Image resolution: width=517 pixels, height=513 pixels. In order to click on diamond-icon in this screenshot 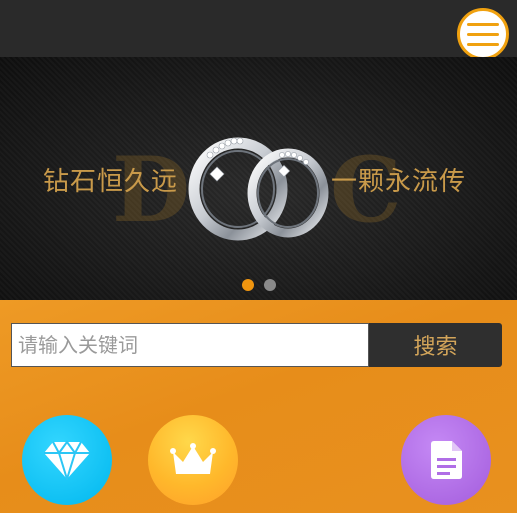, I will do `click(67, 460)`.